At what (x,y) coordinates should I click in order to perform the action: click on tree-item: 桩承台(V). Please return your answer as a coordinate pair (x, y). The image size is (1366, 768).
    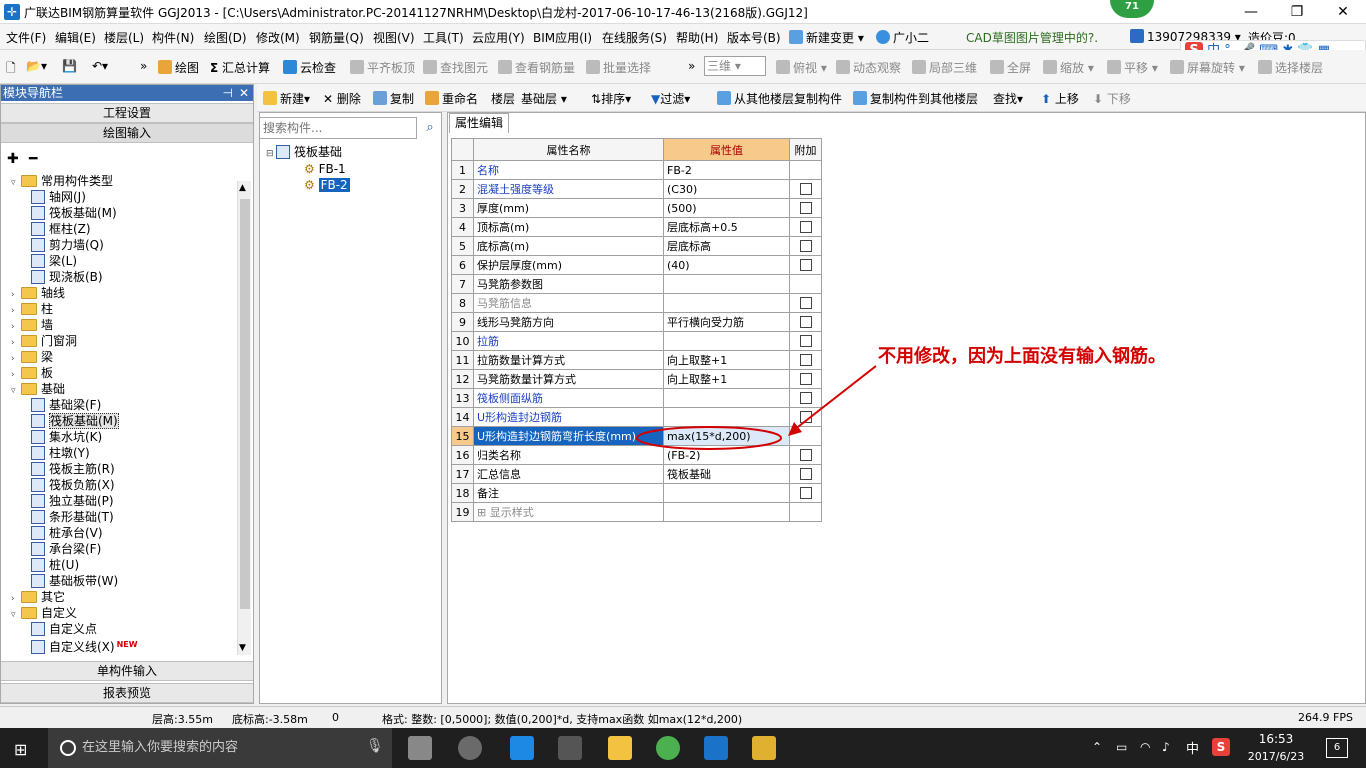
    Looking at the image, I should click on (67, 533).